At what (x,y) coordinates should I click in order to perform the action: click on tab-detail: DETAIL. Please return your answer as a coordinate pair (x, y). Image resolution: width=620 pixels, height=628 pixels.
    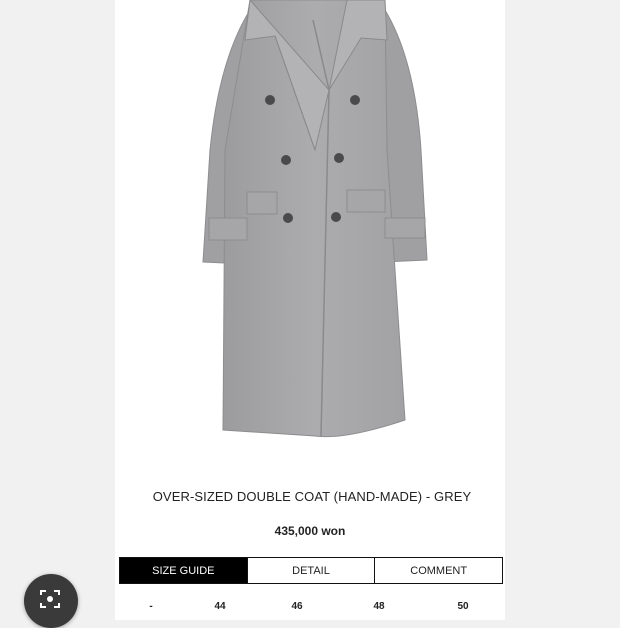
    Looking at the image, I should click on (310, 570).